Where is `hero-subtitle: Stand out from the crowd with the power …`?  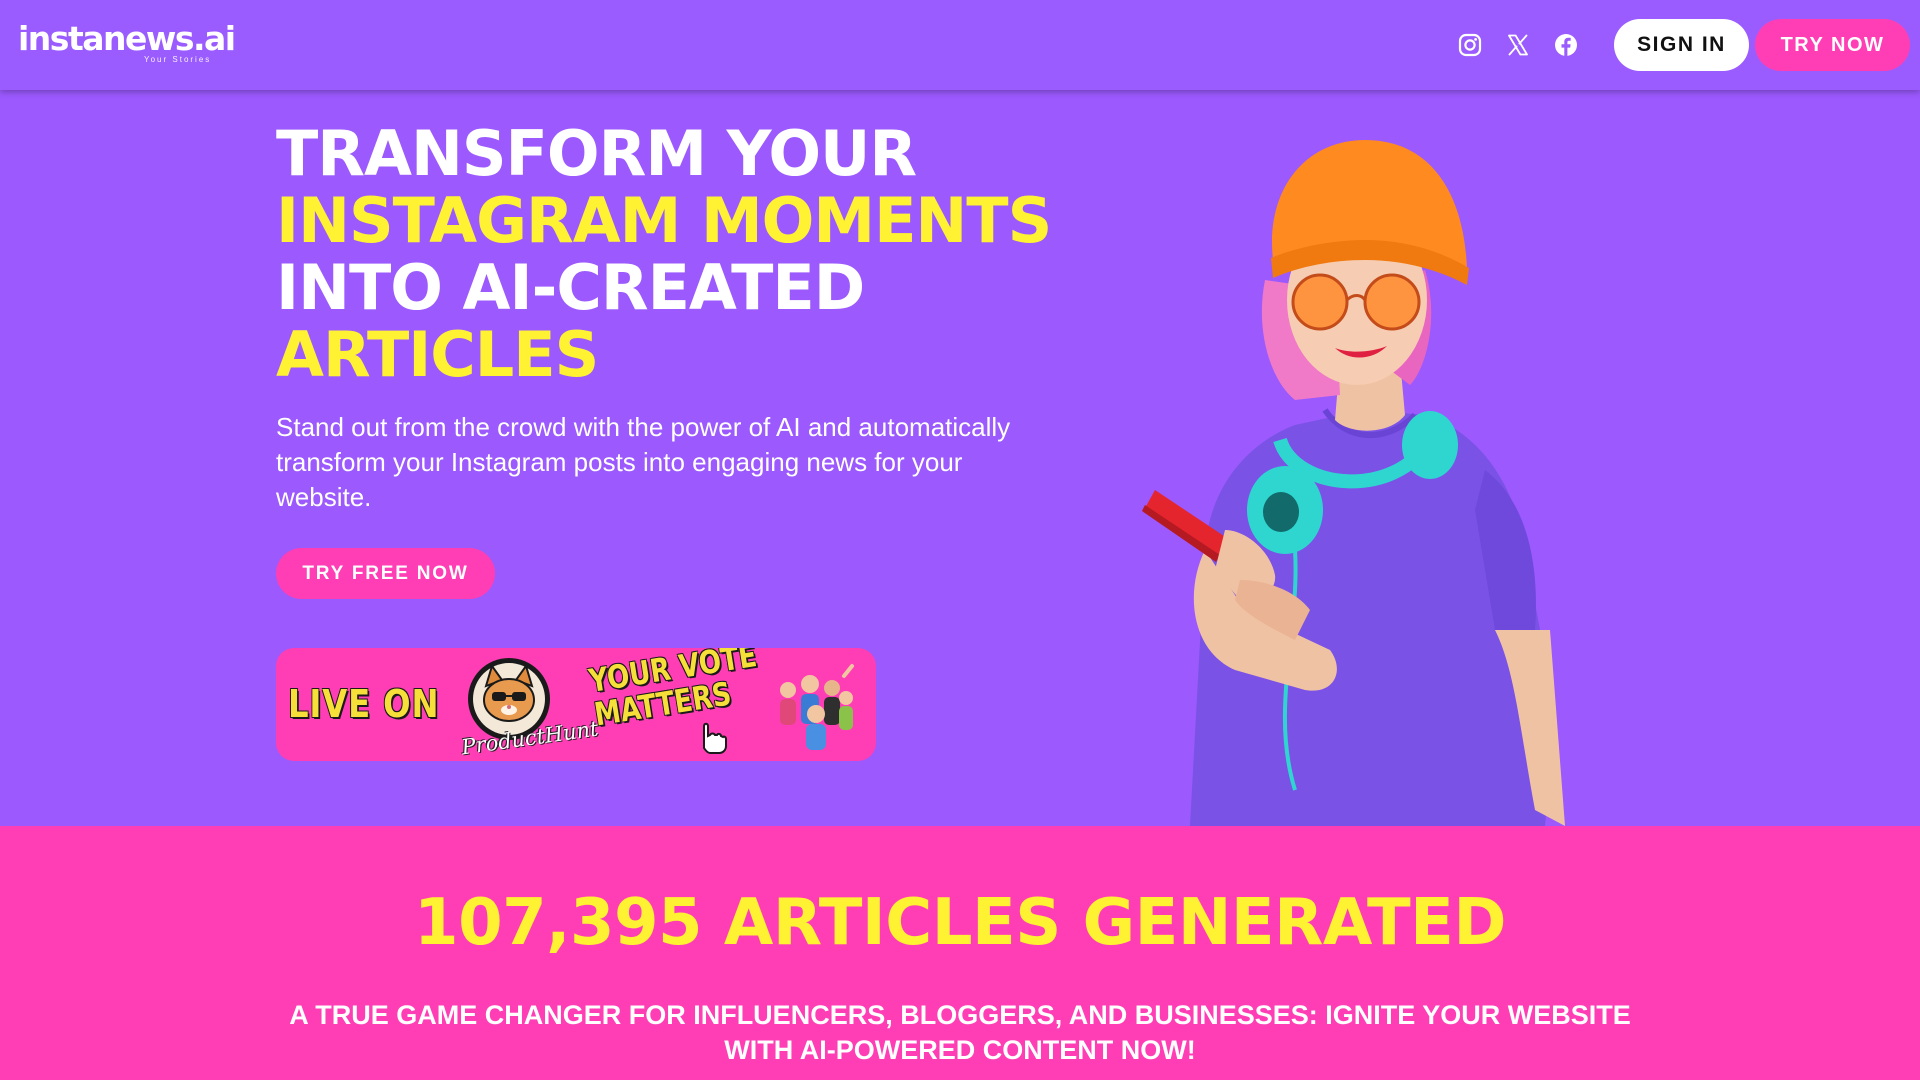
hero-subtitle: Stand out from the crowd with the power … is located at coordinates (643, 462).